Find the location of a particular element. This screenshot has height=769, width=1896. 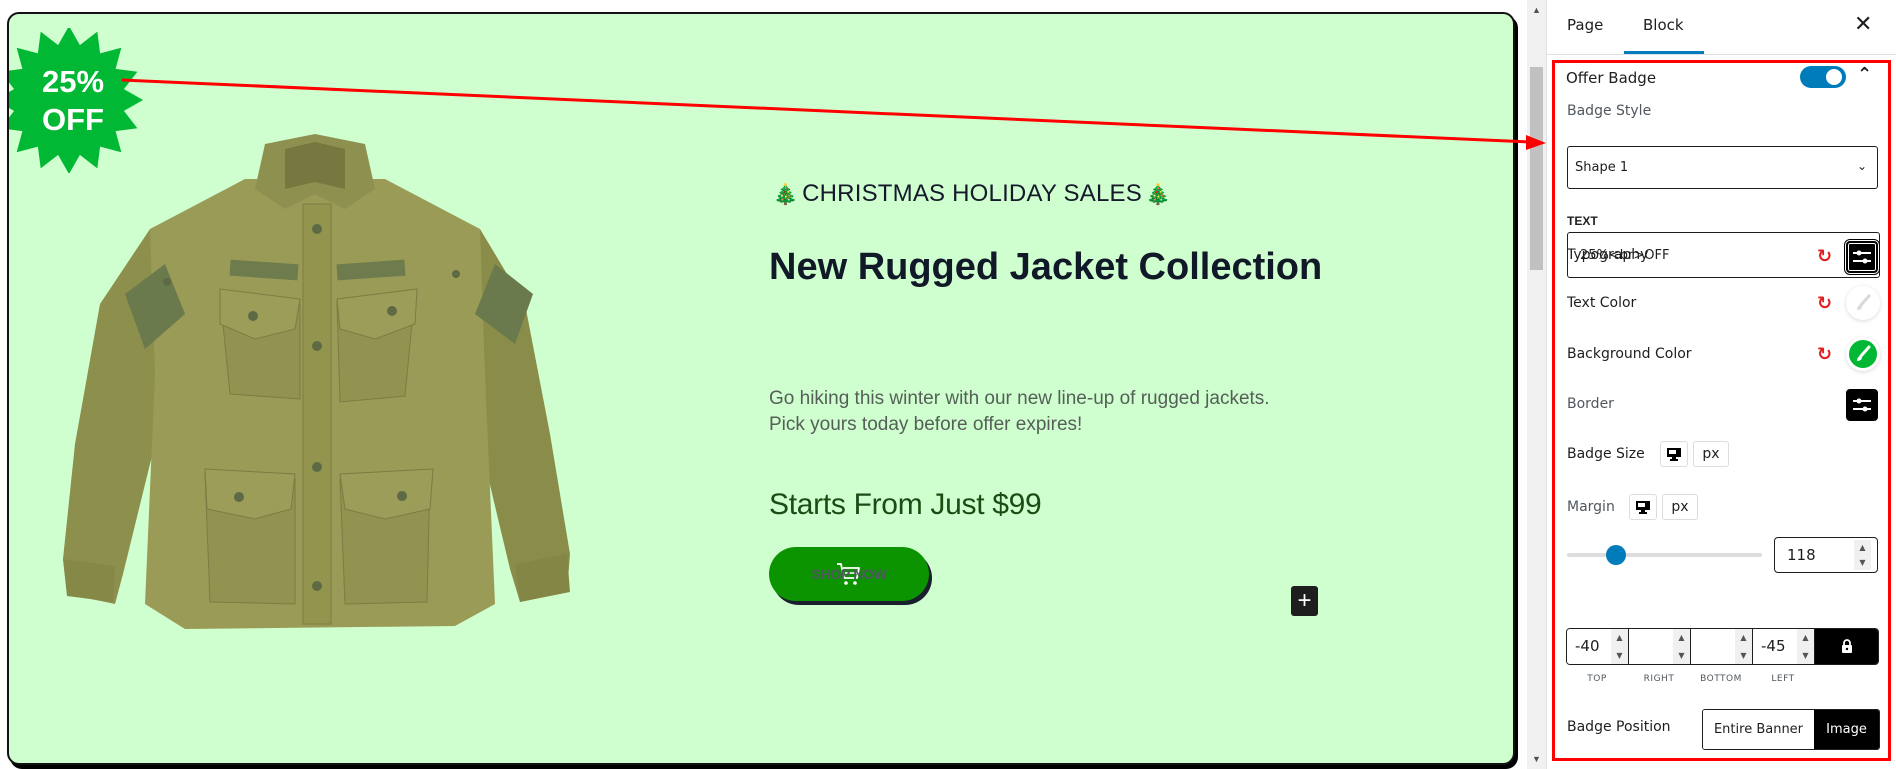

chevron-up-icon: ⌃ is located at coordinates (1864, 74).